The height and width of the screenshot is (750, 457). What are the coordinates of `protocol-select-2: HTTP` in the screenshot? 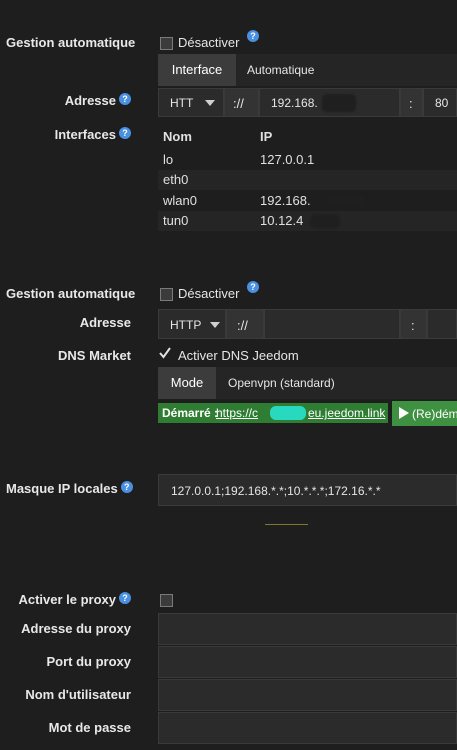 It's located at (192, 324).